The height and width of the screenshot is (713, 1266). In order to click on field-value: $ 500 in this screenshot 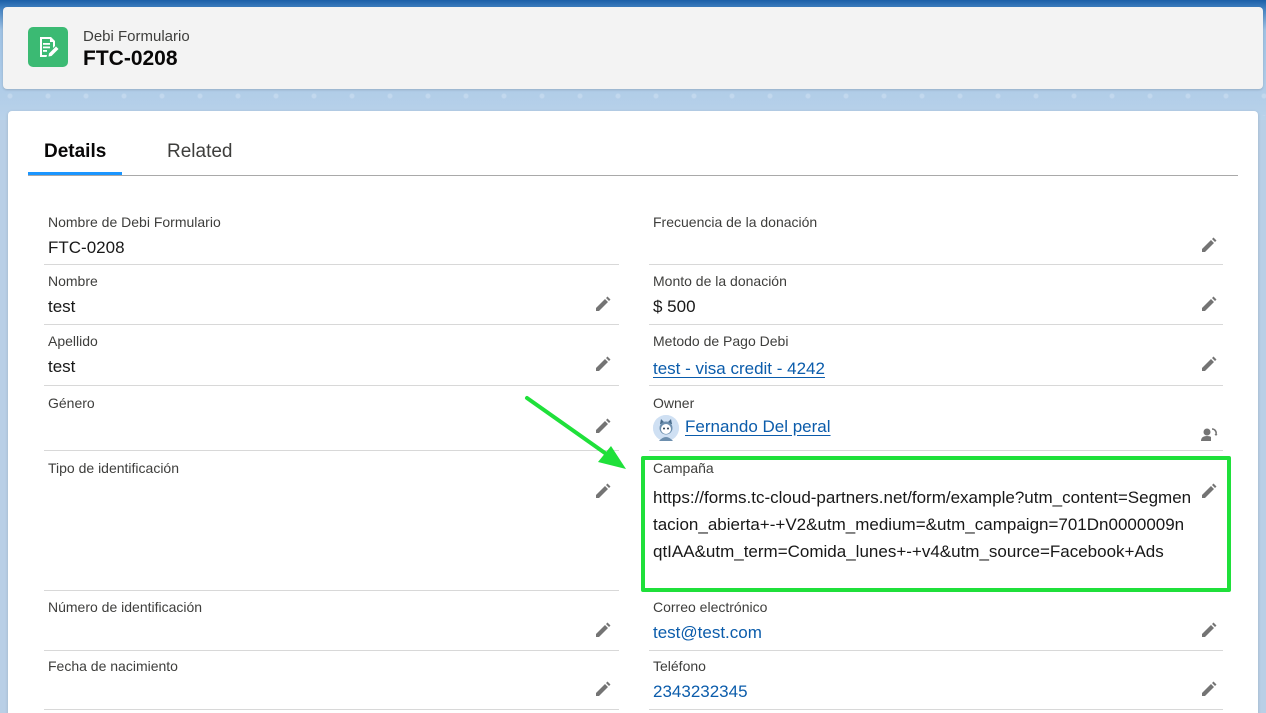, I will do `click(674, 306)`.